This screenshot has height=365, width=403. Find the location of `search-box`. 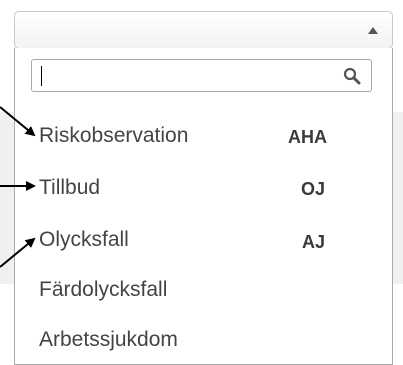

search-box is located at coordinates (201, 75).